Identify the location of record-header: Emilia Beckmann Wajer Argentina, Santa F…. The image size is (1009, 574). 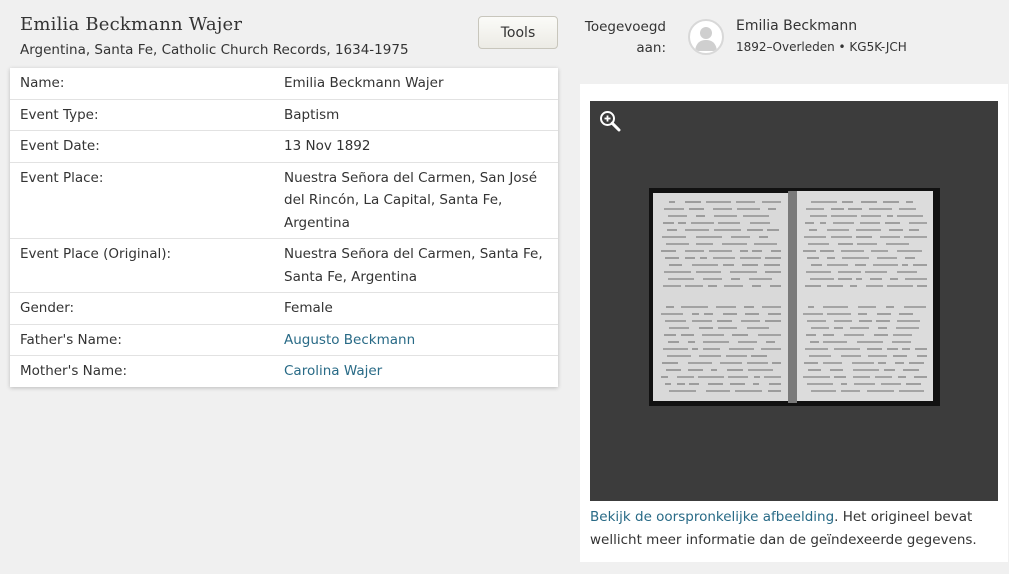
(214, 36).